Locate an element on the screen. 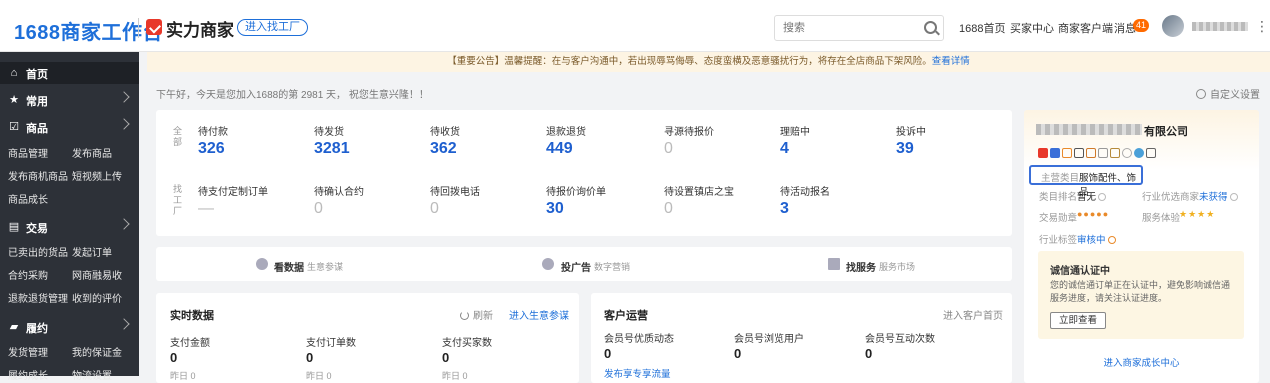 Image resolution: width=1270 pixels, height=383 pixels. deposit-icon is located at coordinates (1115, 153).